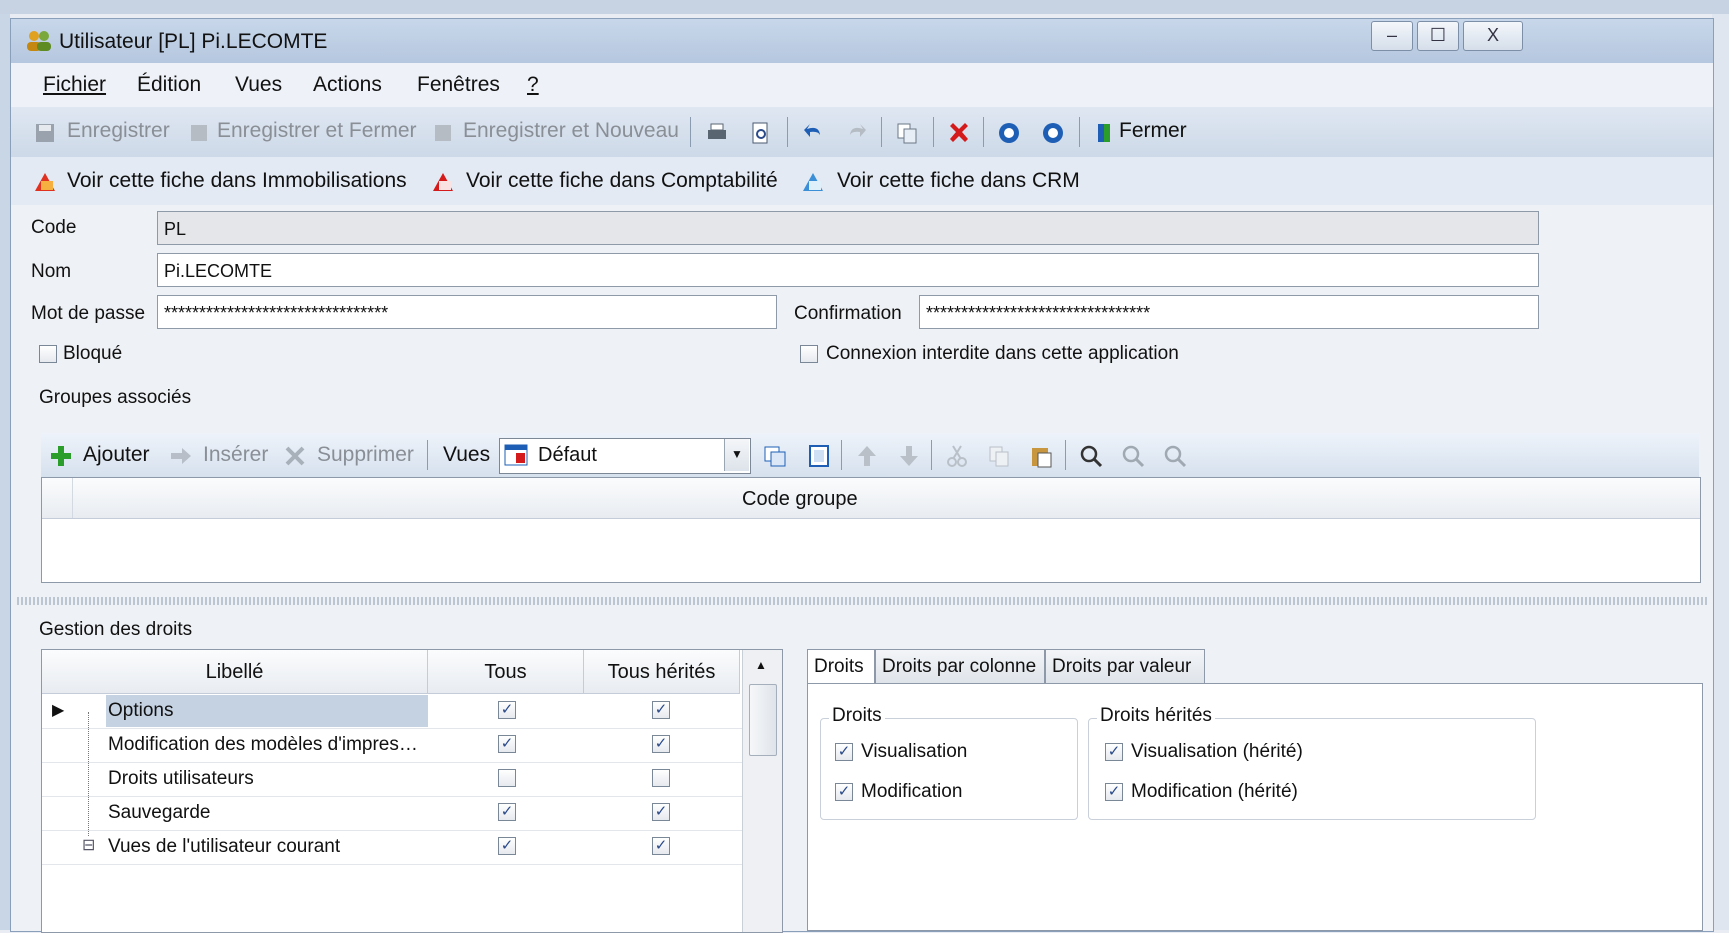 The image size is (1729, 933). Describe the element at coordinates (662, 672) in the screenshot. I see `column-tous-herites: Tous hérités` at that location.